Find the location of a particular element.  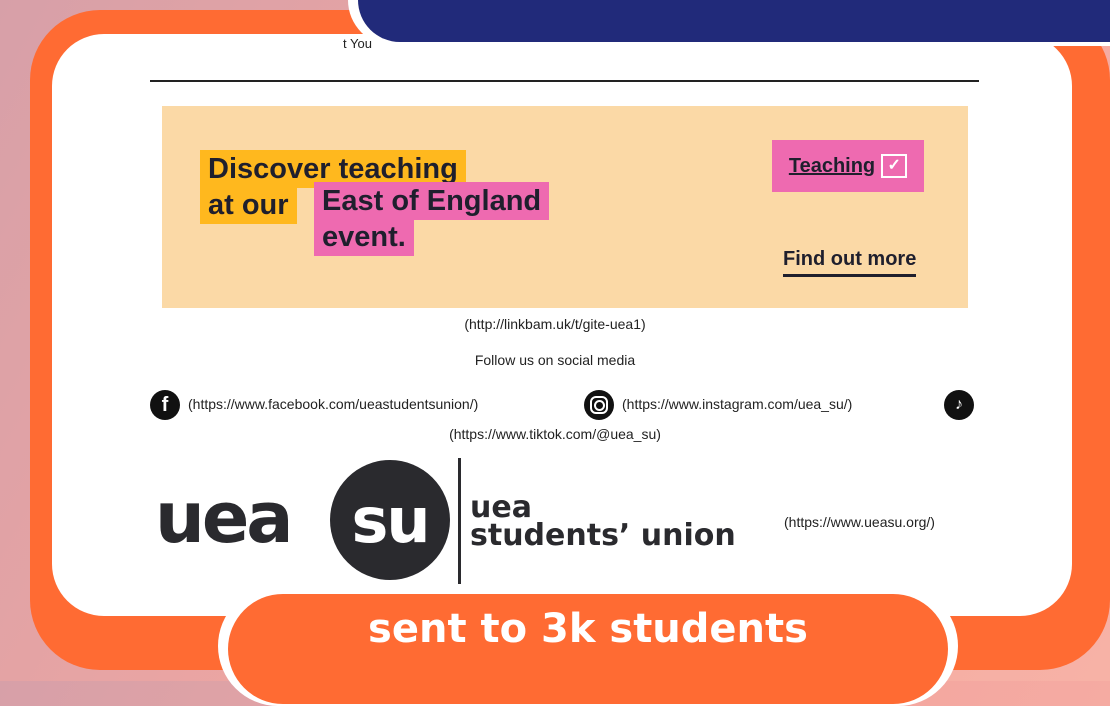

checkbox-icon: ✓ is located at coordinates (894, 166).